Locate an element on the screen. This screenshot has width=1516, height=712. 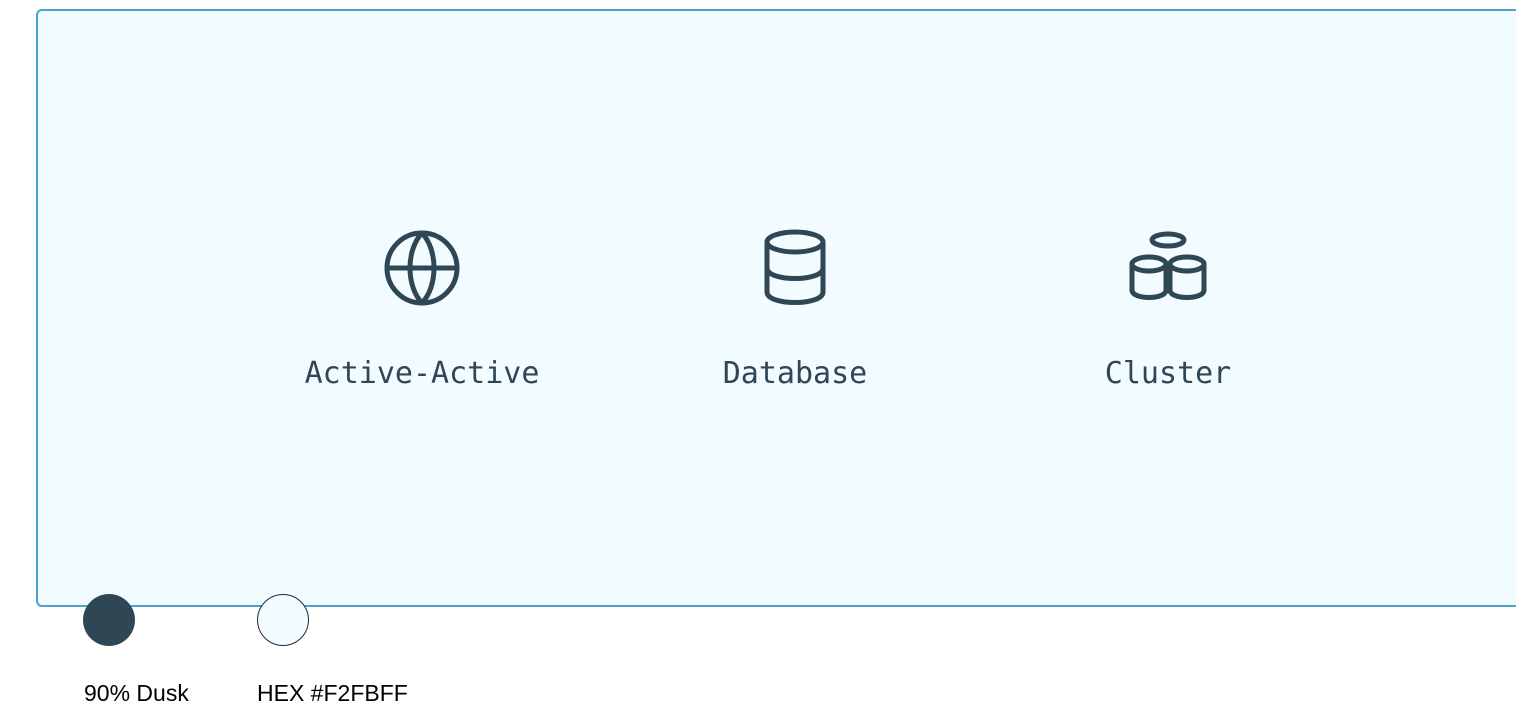
cluster-icon is located at coordinates (1168, 265).